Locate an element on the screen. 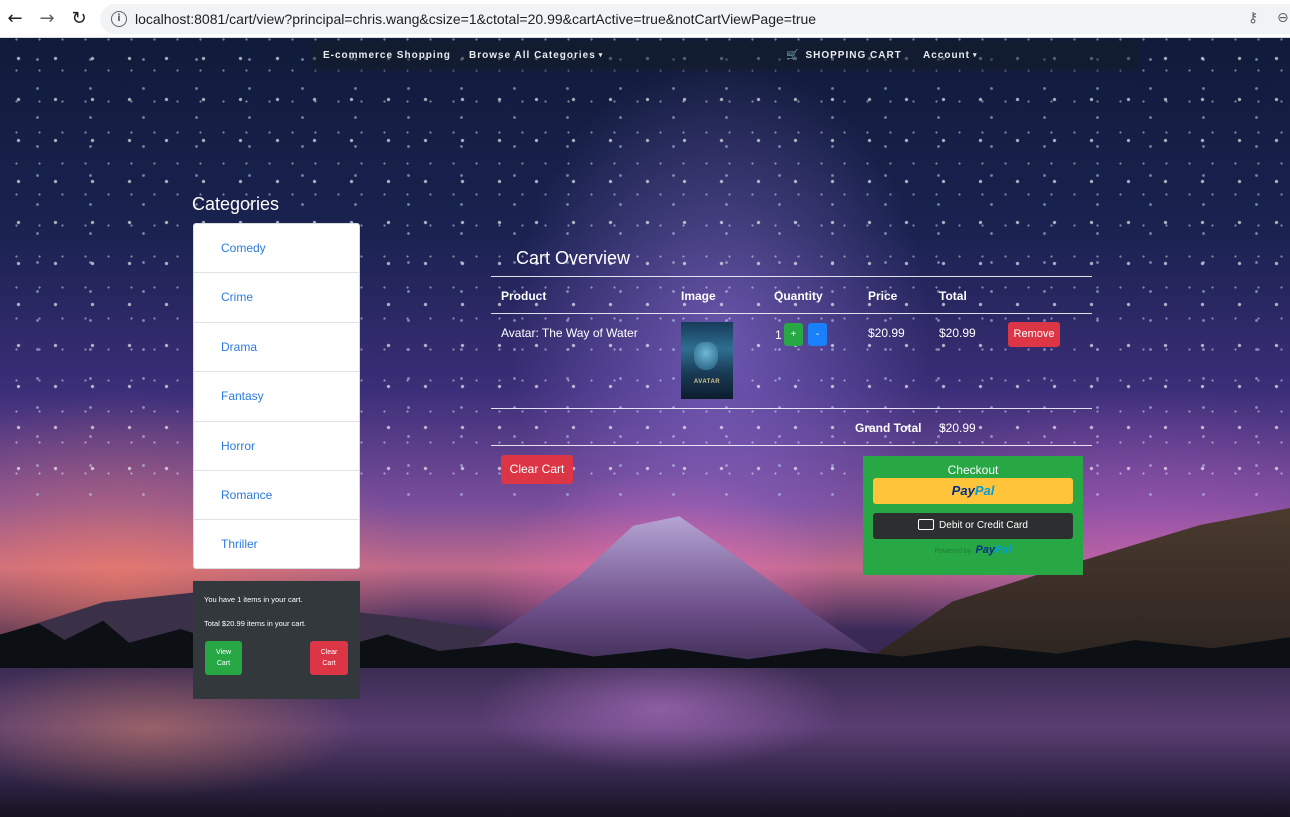 The width and height of the screenshot is (1290, 817). powered-by-paypal: Powered by PayPal is located at coordinates (973, 550).